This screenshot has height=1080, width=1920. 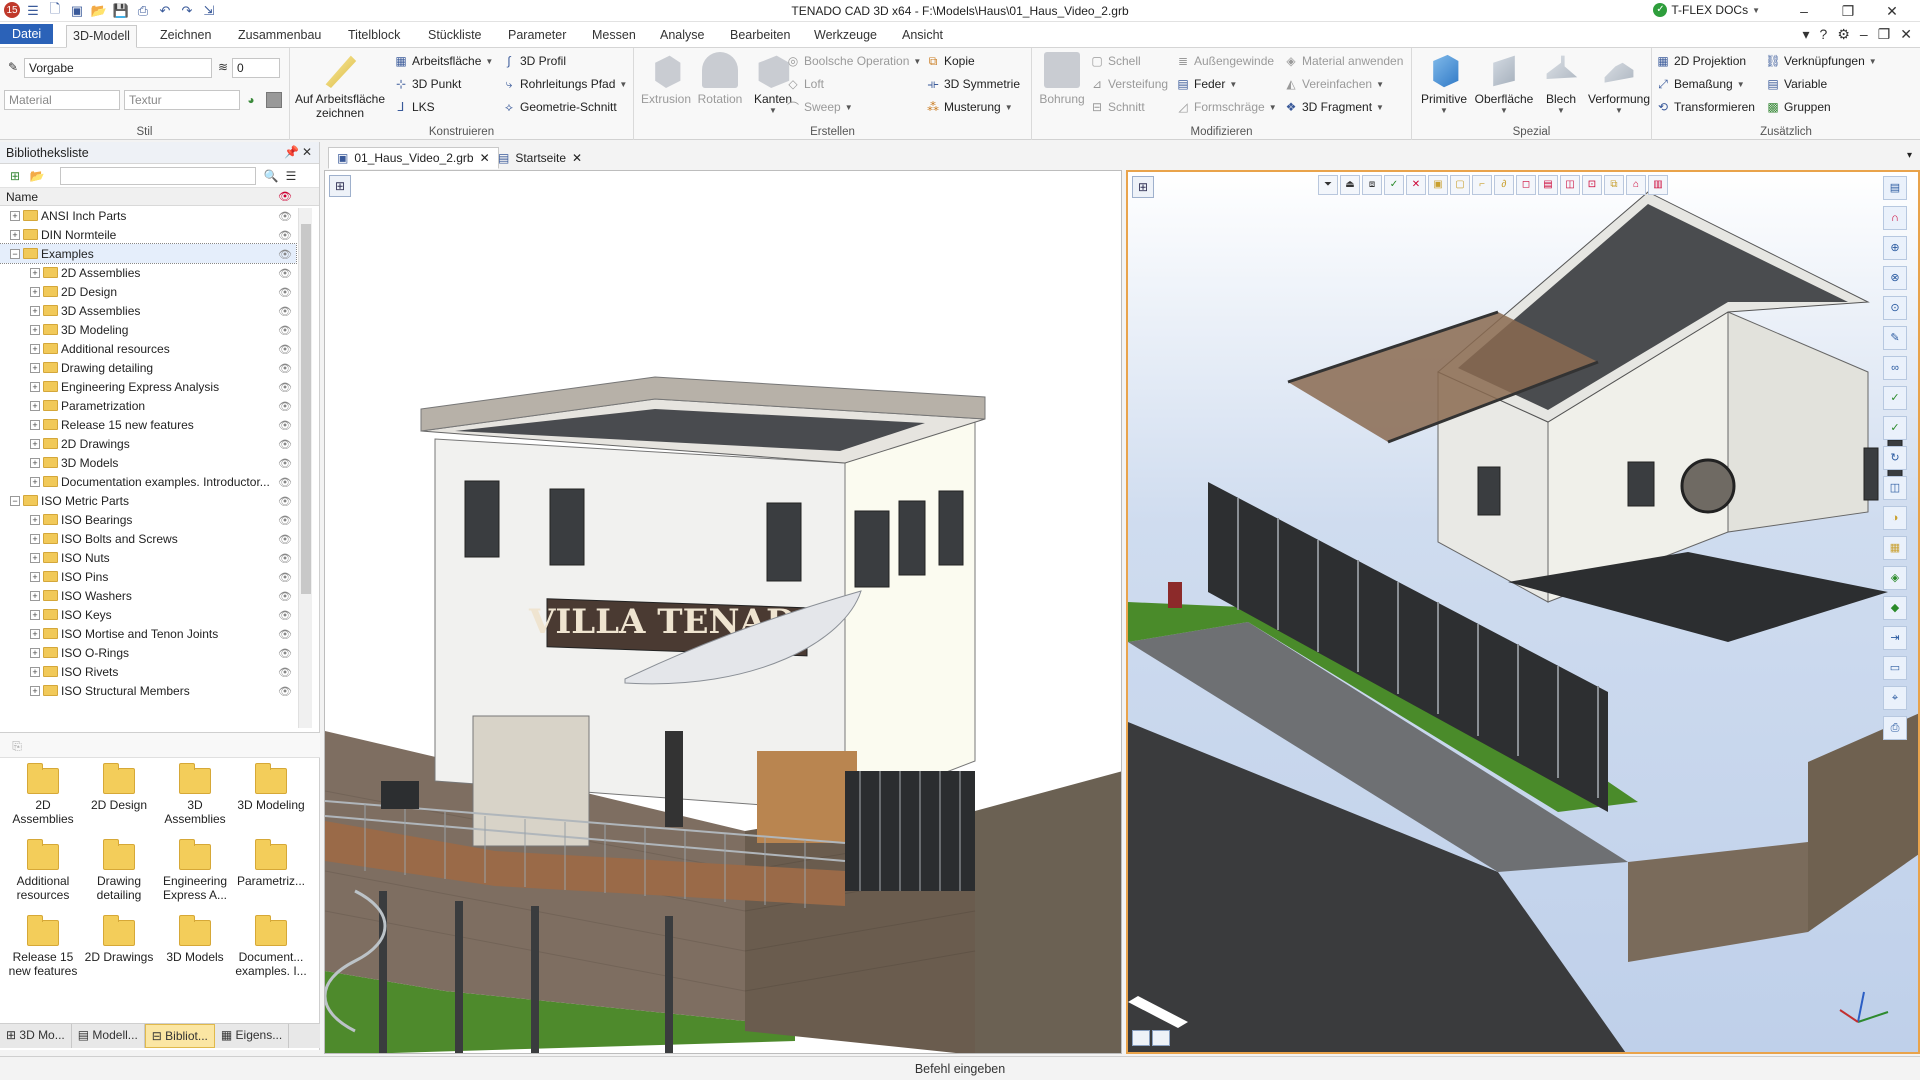 I want to click on color-view-icon: ◈, so click(x=1895, y=578).